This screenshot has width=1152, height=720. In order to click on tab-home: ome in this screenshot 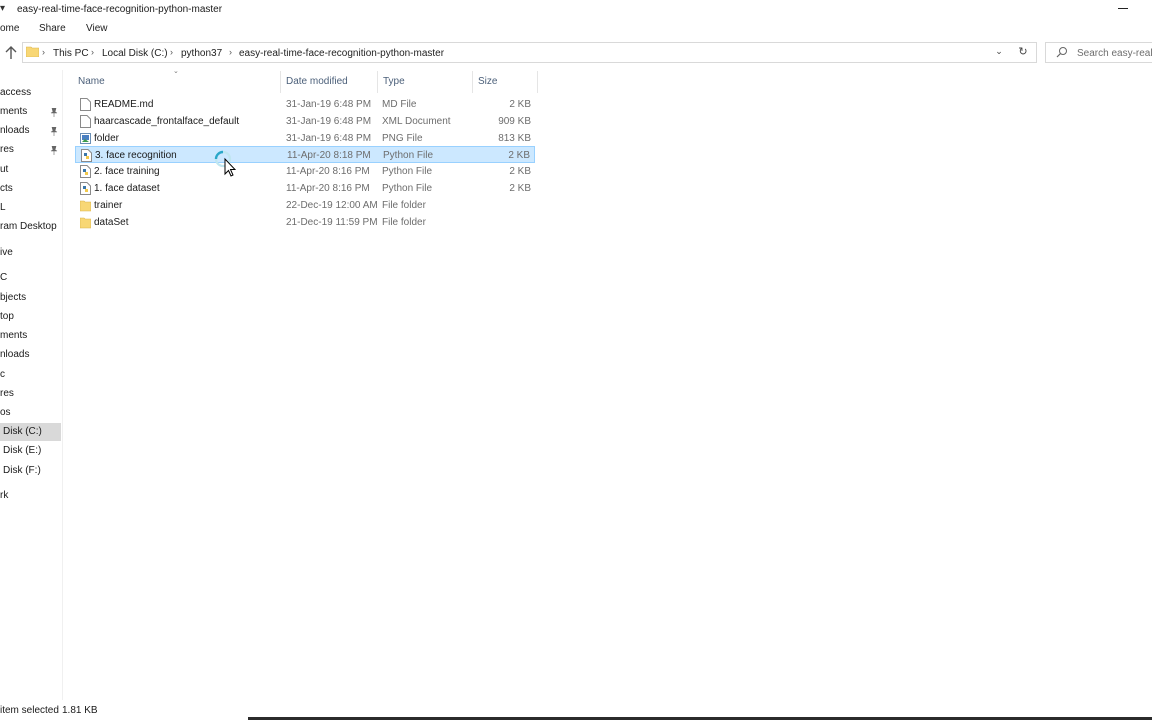, I will do `click(9, 28)`.